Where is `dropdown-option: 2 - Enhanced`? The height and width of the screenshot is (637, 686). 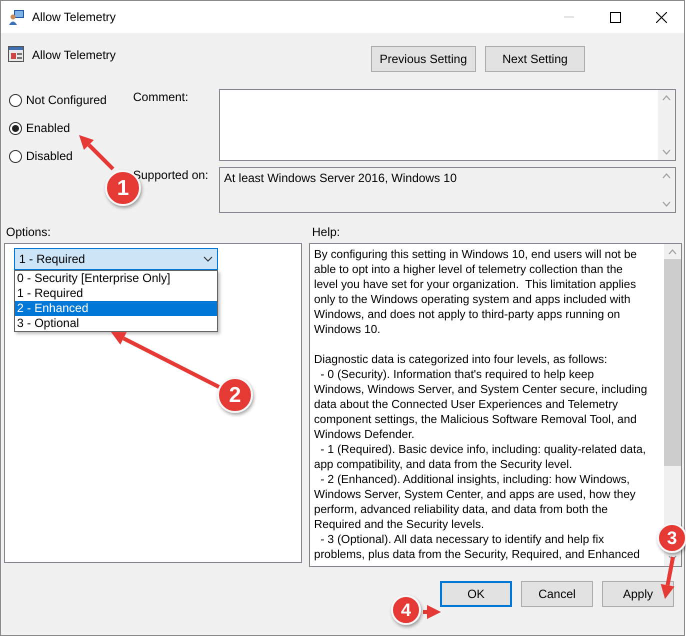
dropdown-option: 2 - Enhanced is located at coordinates (116, 308).